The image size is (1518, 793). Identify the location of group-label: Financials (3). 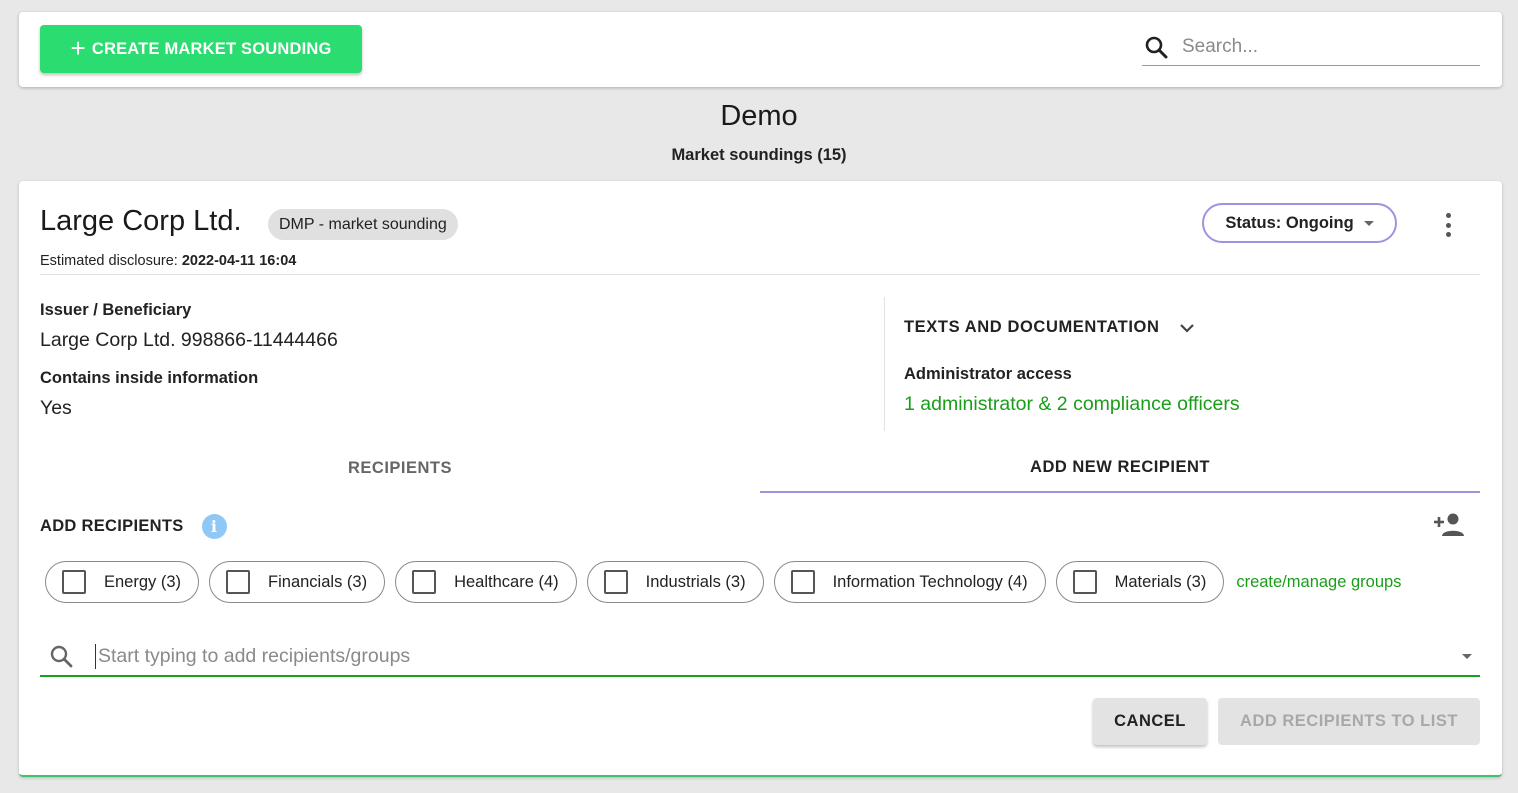
(318, 581).